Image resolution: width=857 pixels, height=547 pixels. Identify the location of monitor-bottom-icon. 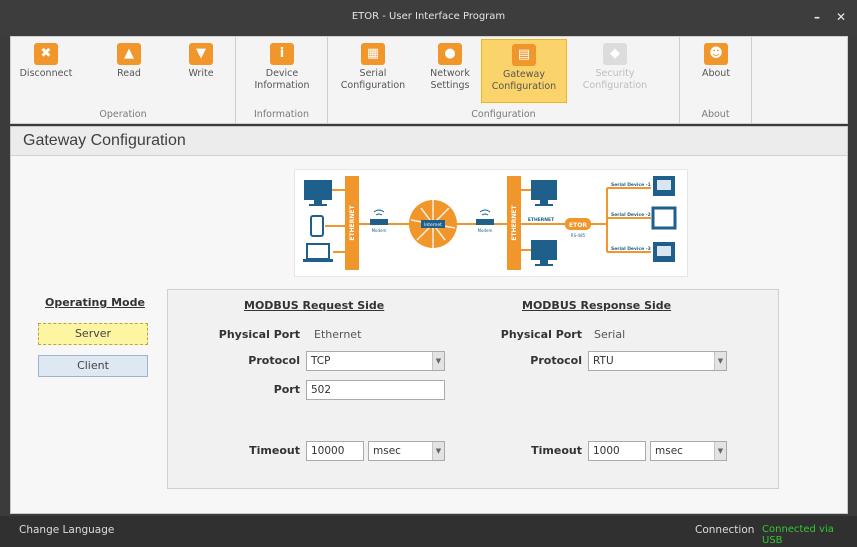
(544, 253).